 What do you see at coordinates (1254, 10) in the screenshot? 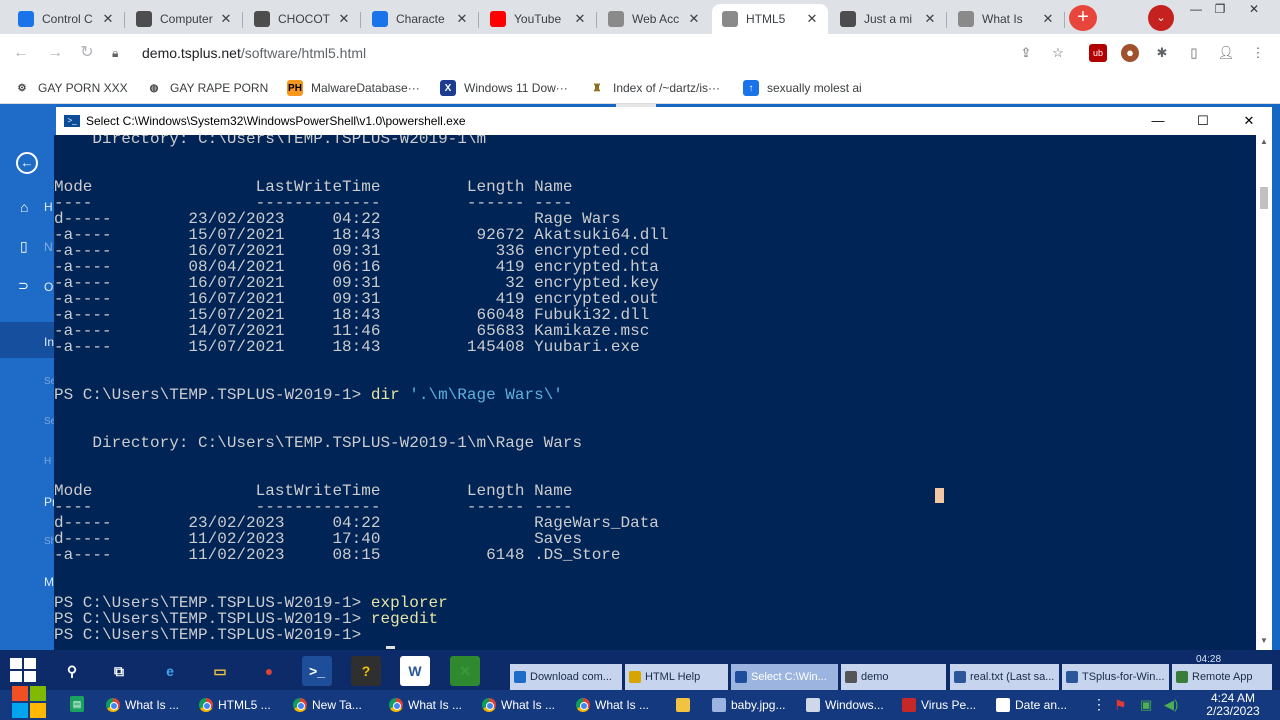
I see `close-window-icon: ✕` at bounding box center [1254, 10].